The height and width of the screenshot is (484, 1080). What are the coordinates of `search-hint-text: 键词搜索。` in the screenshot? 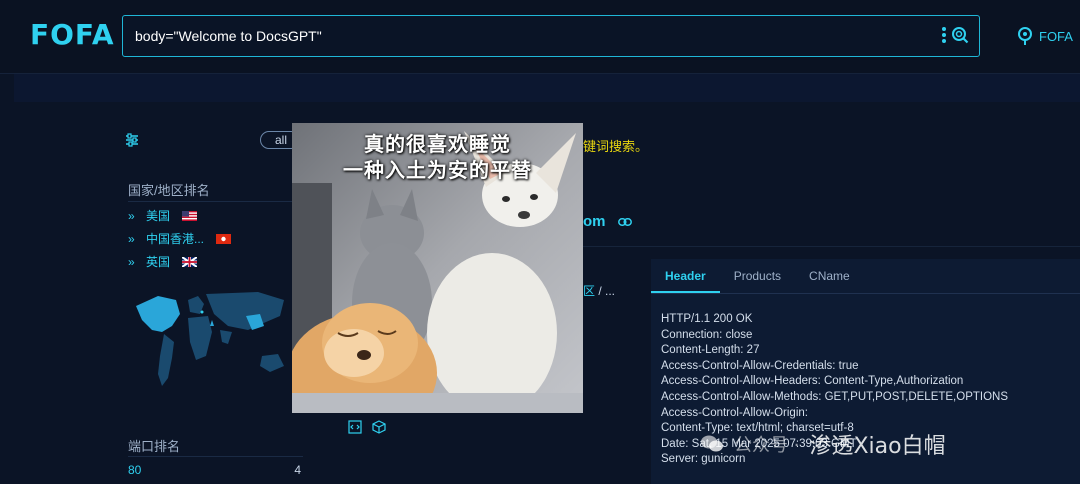 It's located at (616, 146).